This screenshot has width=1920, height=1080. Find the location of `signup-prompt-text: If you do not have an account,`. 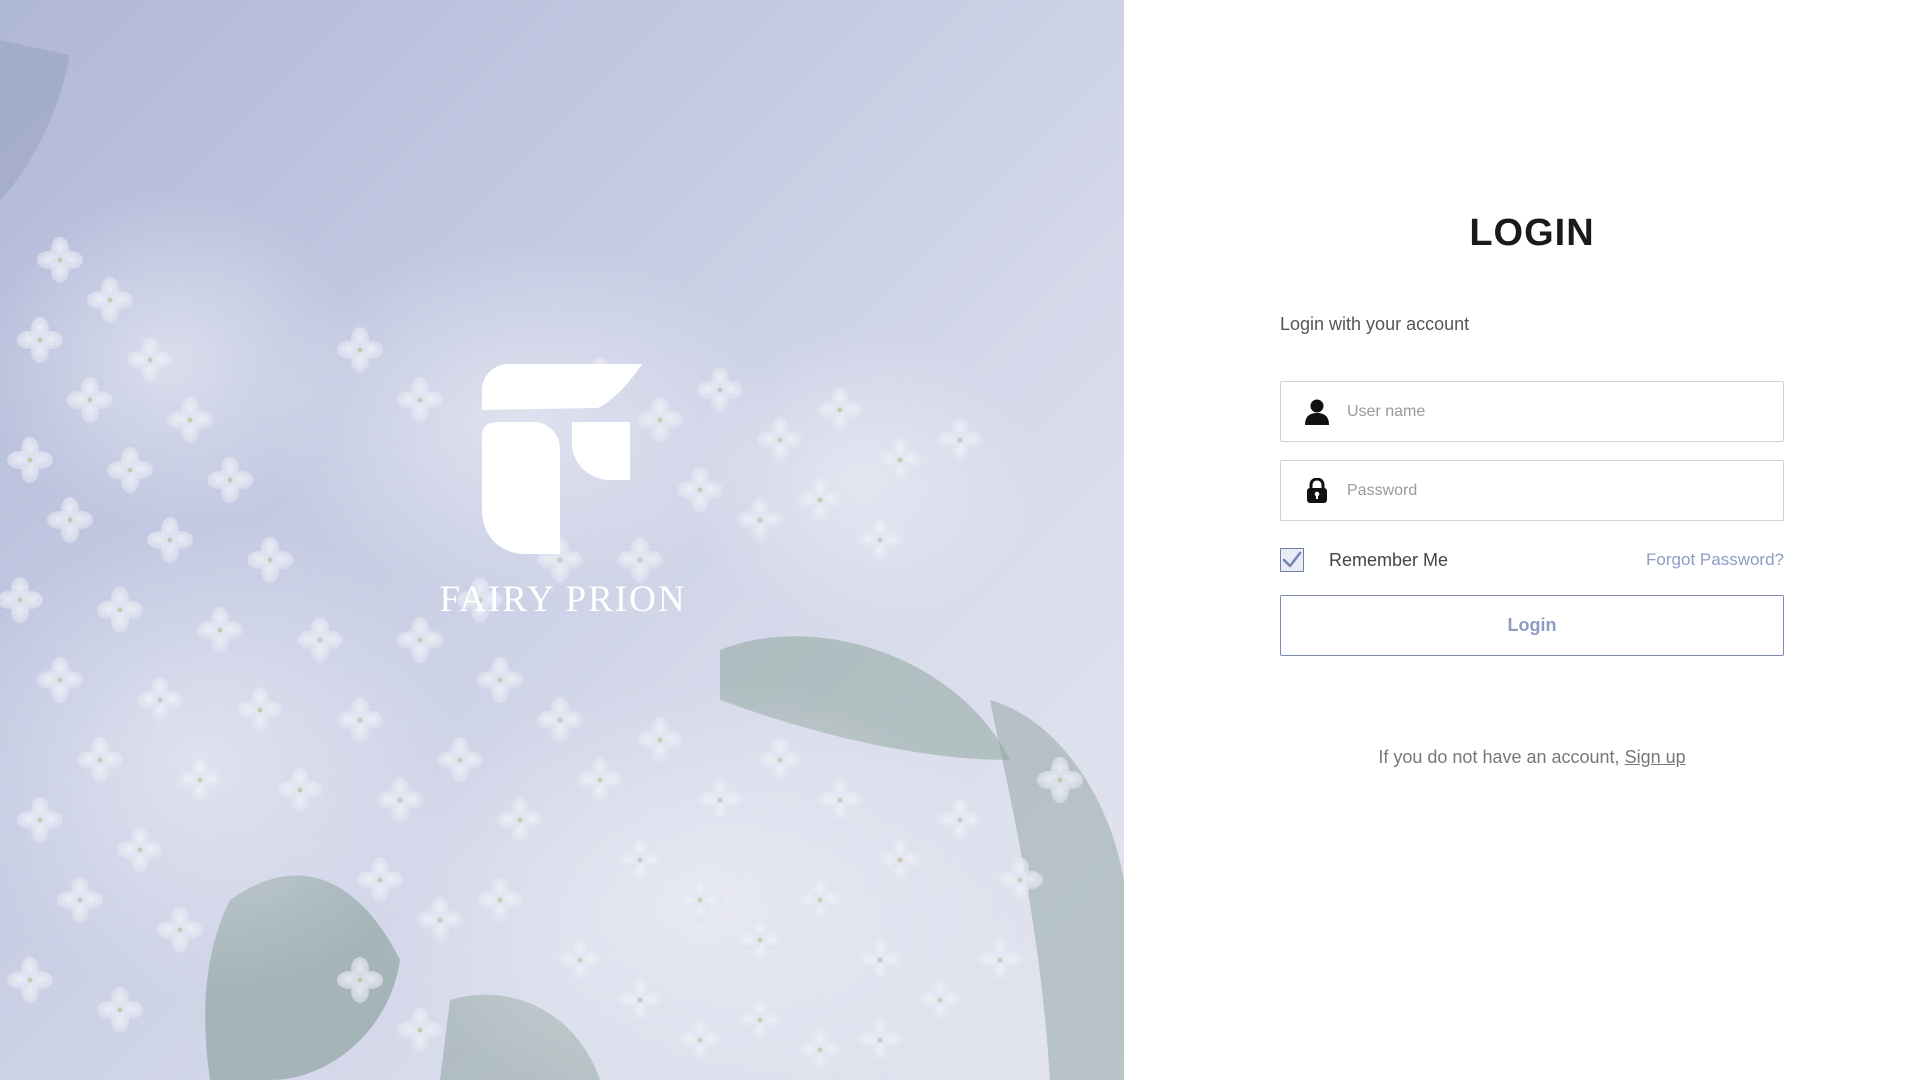

signup-prompt-text: If you do not have an account, is located at coordinates (1501, 757).